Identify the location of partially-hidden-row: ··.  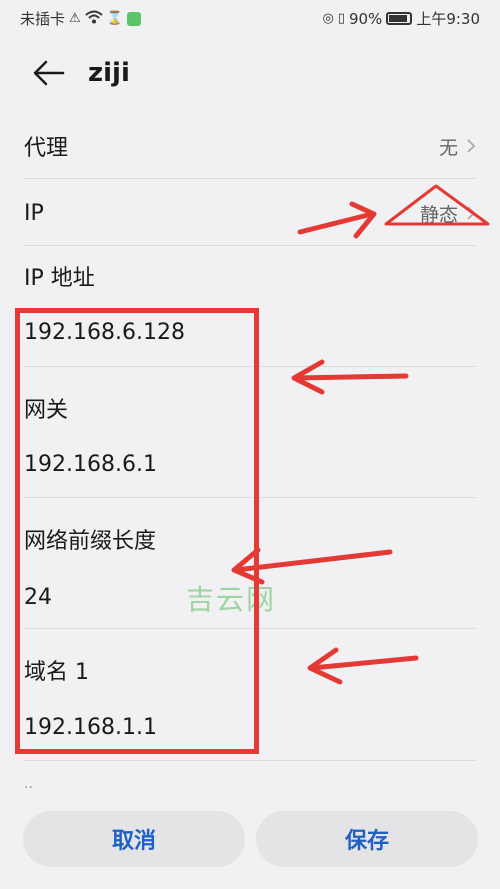
(28, 788).